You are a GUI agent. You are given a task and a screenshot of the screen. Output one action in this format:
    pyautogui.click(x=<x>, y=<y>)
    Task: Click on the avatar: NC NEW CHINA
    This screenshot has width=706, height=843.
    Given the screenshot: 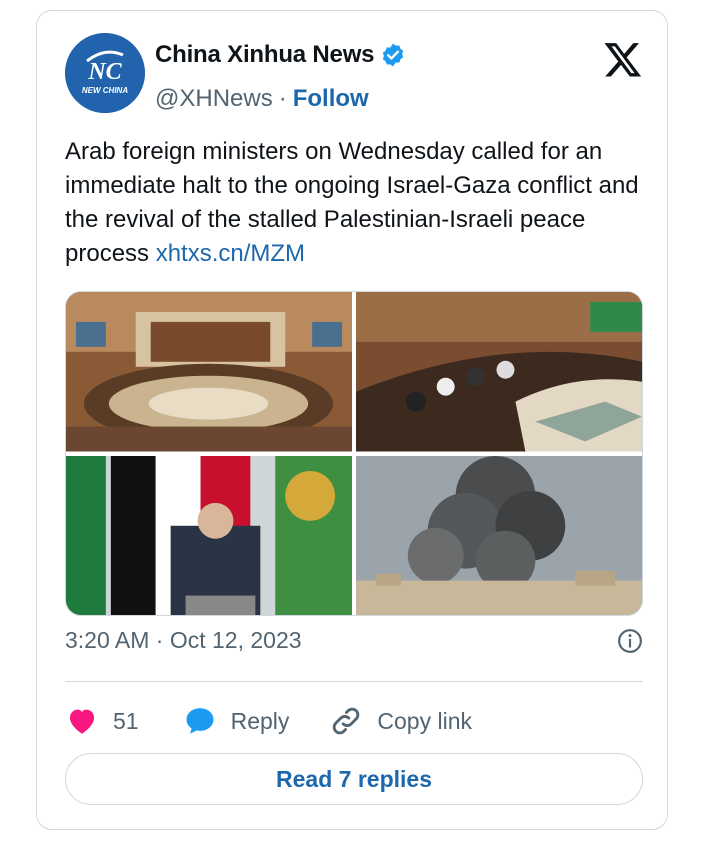 What is the action you would take?
    pyautogui.click(x=105, y=73)
    